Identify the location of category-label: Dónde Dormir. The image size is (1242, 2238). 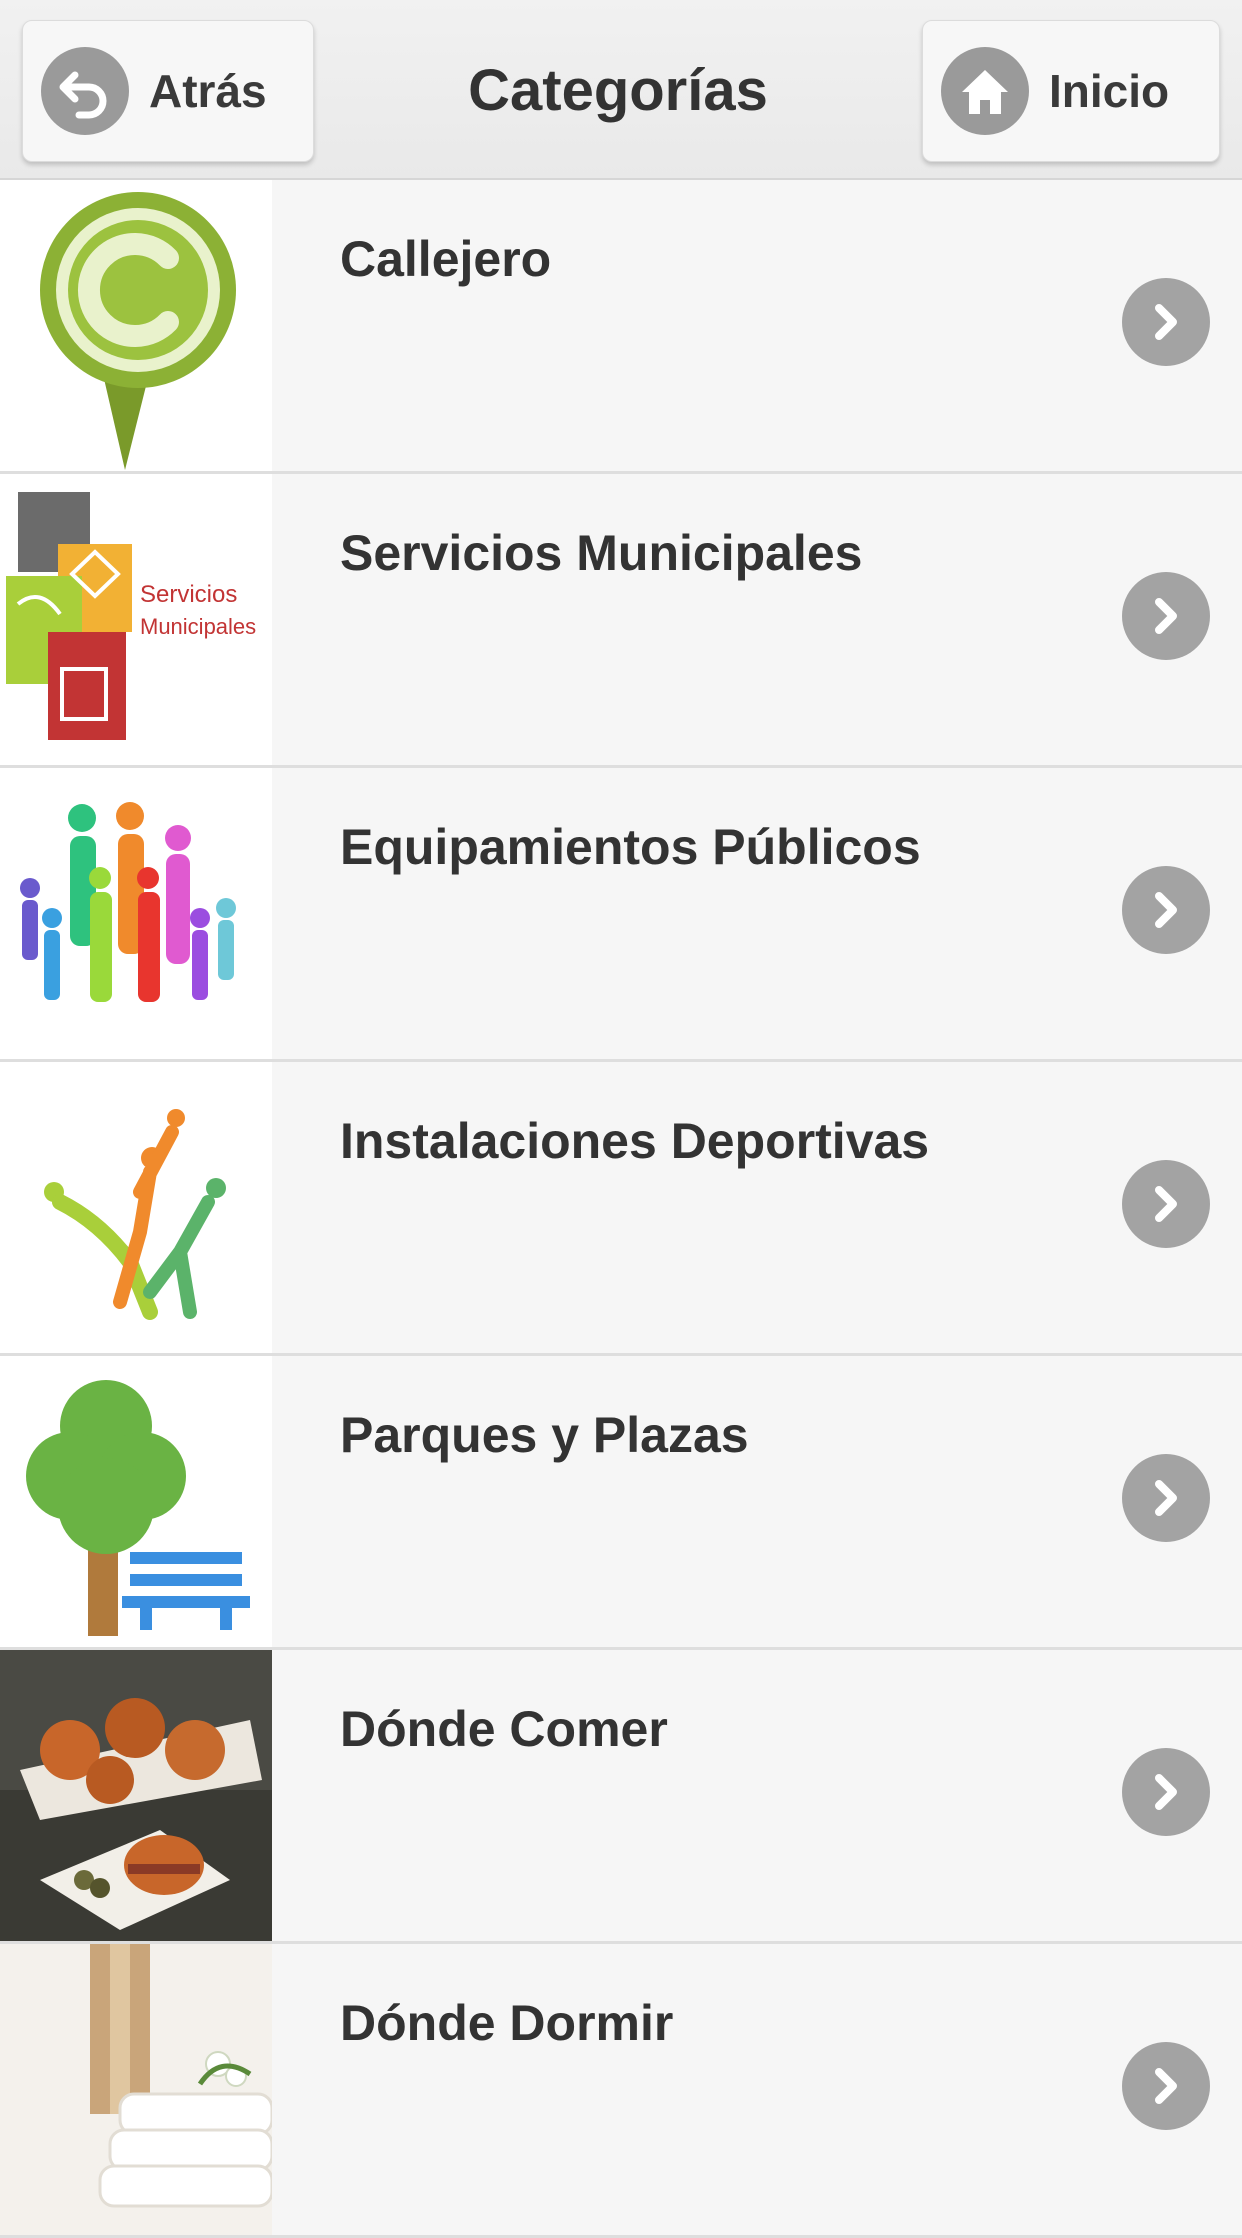
(507, 2023).